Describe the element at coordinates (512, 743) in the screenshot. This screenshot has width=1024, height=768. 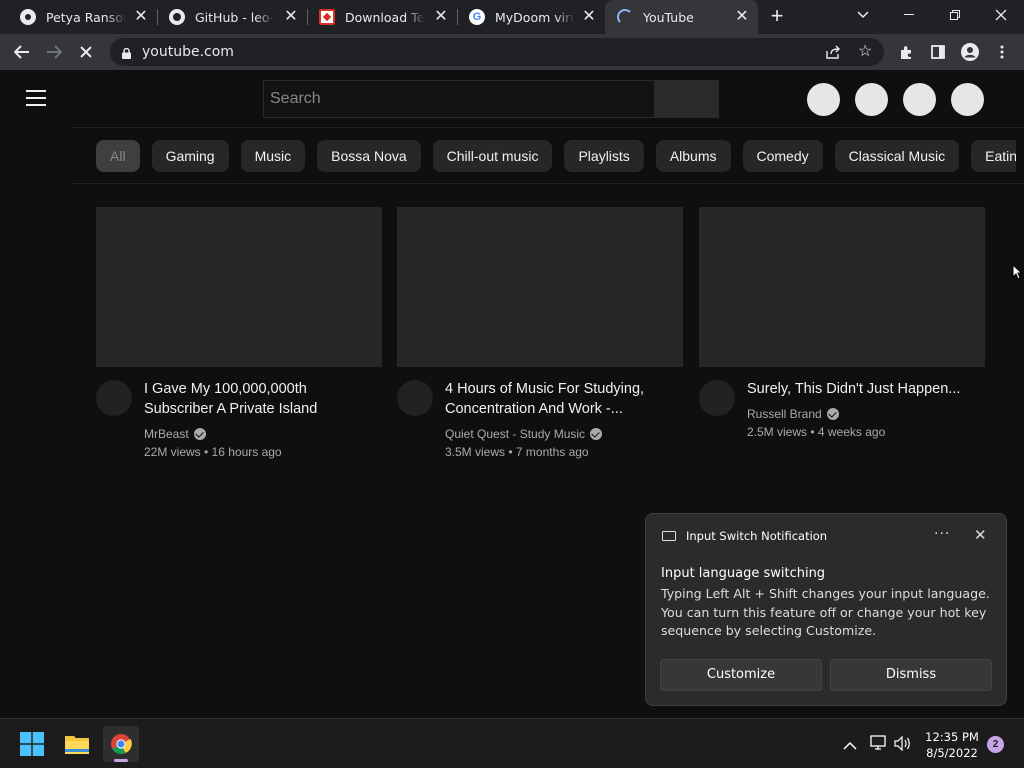
I see `windows-taskbar: 12:35 PM 8/5/2022 2` at that location.